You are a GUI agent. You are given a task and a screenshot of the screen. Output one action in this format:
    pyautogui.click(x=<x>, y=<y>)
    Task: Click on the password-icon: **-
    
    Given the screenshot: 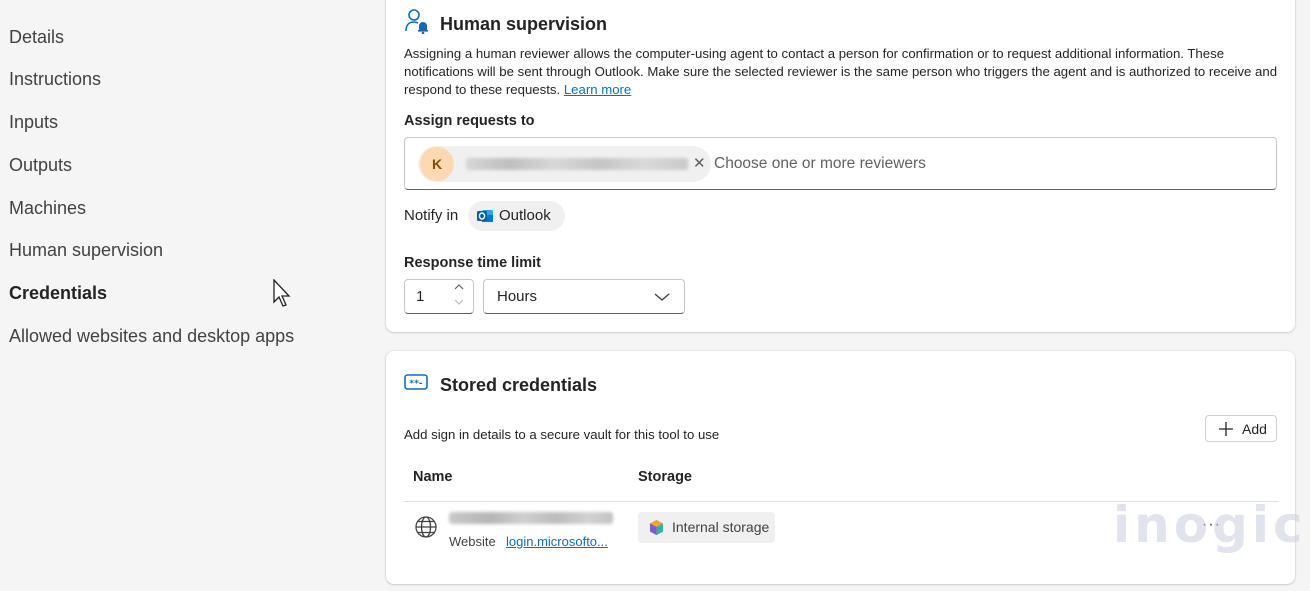 What is the action you would take?
    pyautogui.click(x=416, y=382)
    